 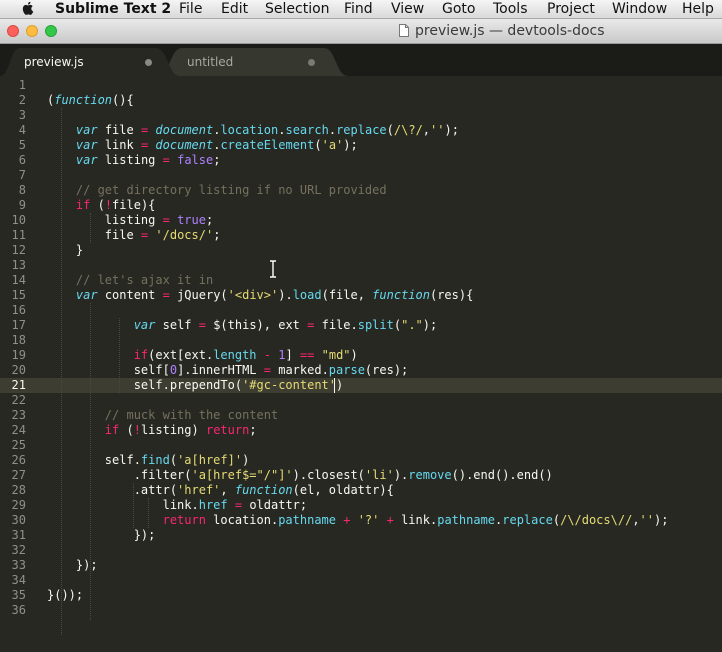 What do you see at coordinates (32, 31) in the screenshot?
I see `minimize-window-button` at bounding box center [32, 31].